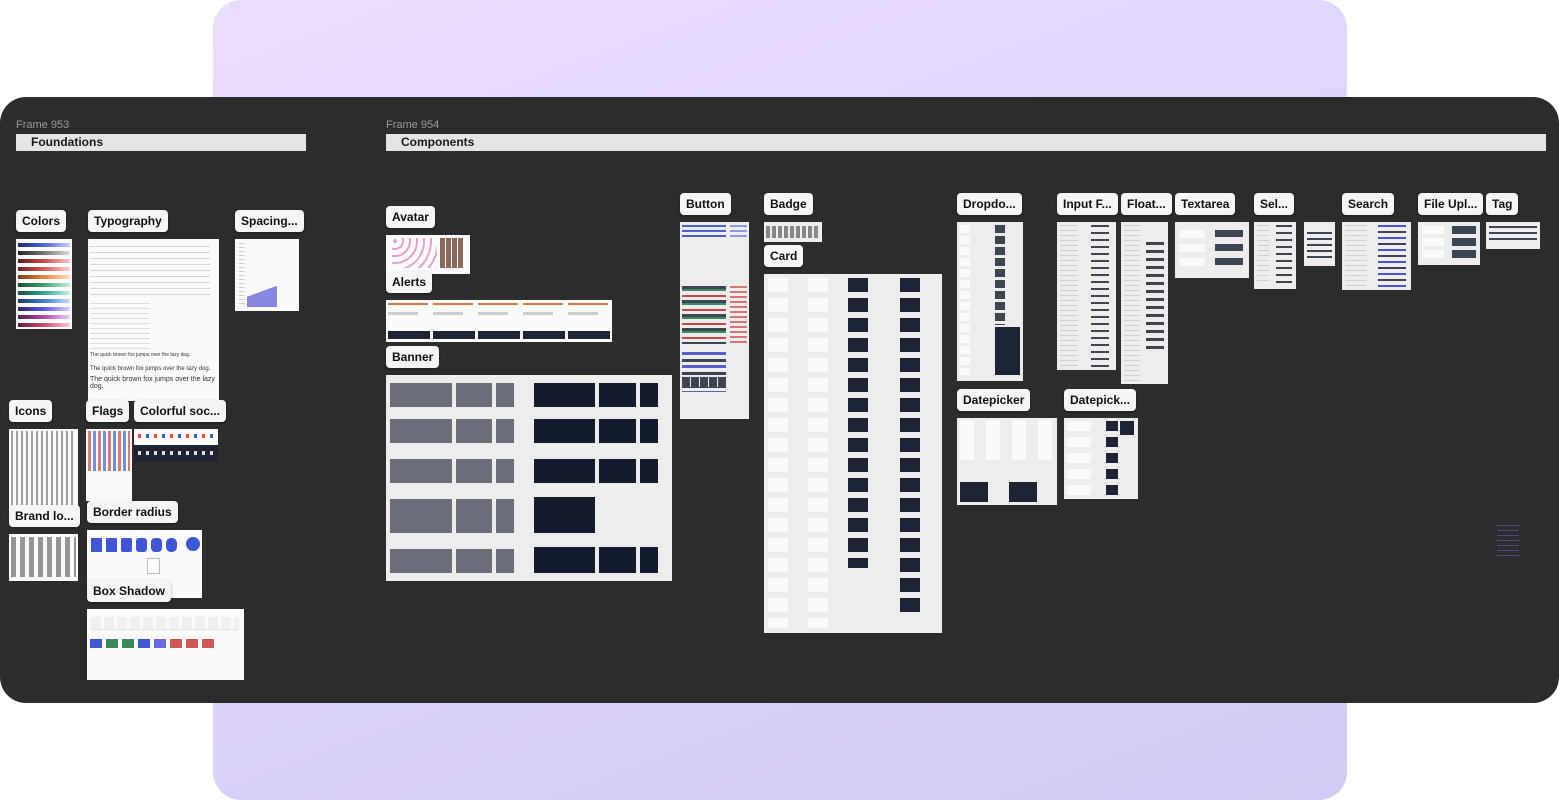 The width and height of the screenshot is (1559, 800). I want to click on box-shadow-panel, so click(165, 644).